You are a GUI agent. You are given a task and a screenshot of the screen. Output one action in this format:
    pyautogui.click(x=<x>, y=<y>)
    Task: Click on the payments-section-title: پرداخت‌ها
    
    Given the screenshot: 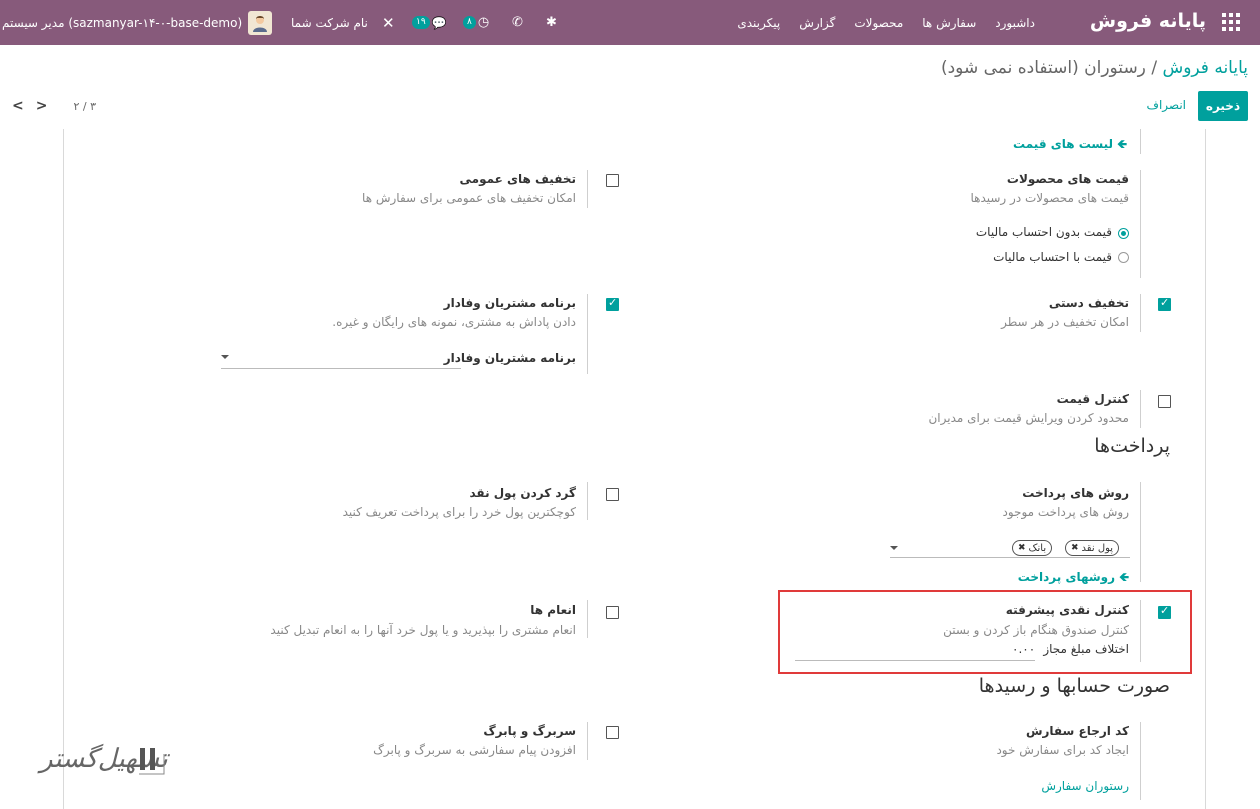 What is the action you would take?
    pyautogui.click(x=1132, y=446)
    